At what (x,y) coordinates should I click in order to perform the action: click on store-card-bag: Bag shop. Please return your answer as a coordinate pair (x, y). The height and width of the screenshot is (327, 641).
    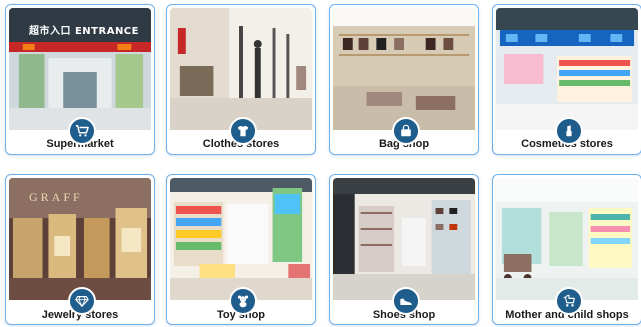
    Looking at the image, I should click on (404, 79).